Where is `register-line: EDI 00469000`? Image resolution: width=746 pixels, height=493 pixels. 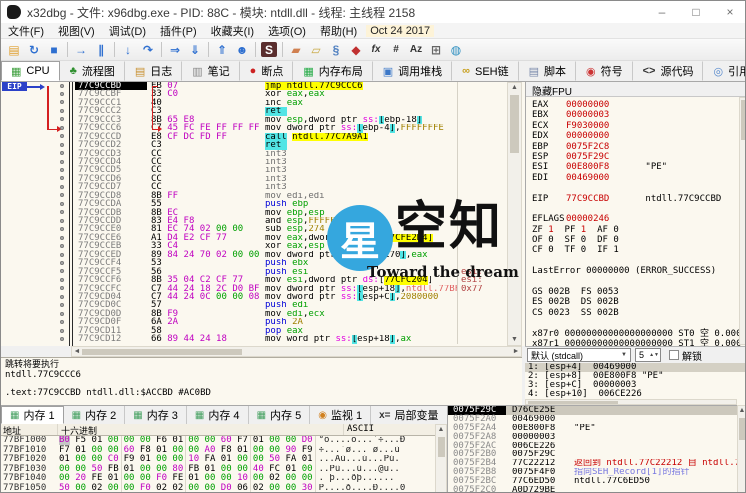 register-line: EDI 00469000 is located at coordinates (638, 178).